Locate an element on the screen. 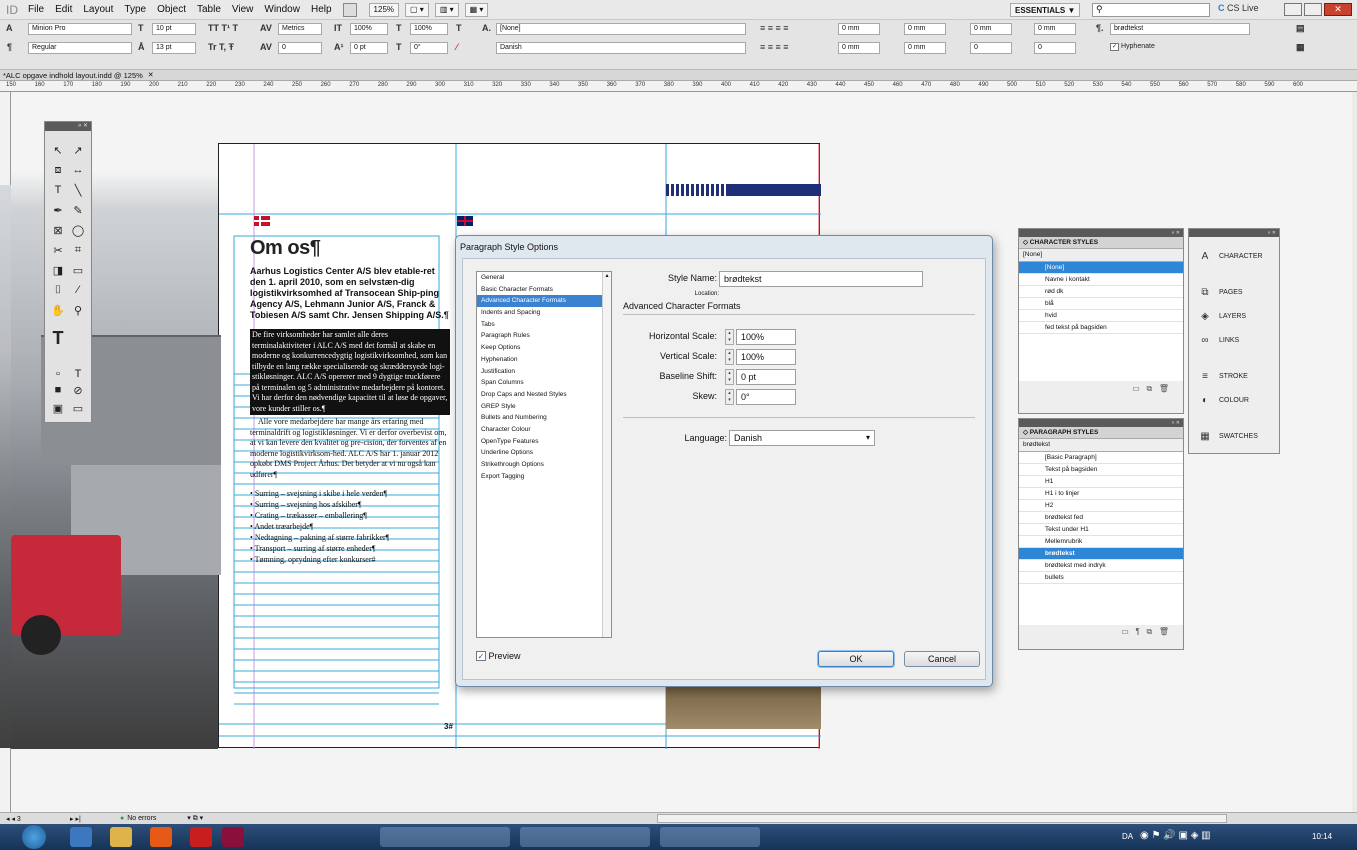 The image size is (1357, 850). panel-footer-icons: ▭ ⧉ 🗑 is located at coordinates (1101, 389).